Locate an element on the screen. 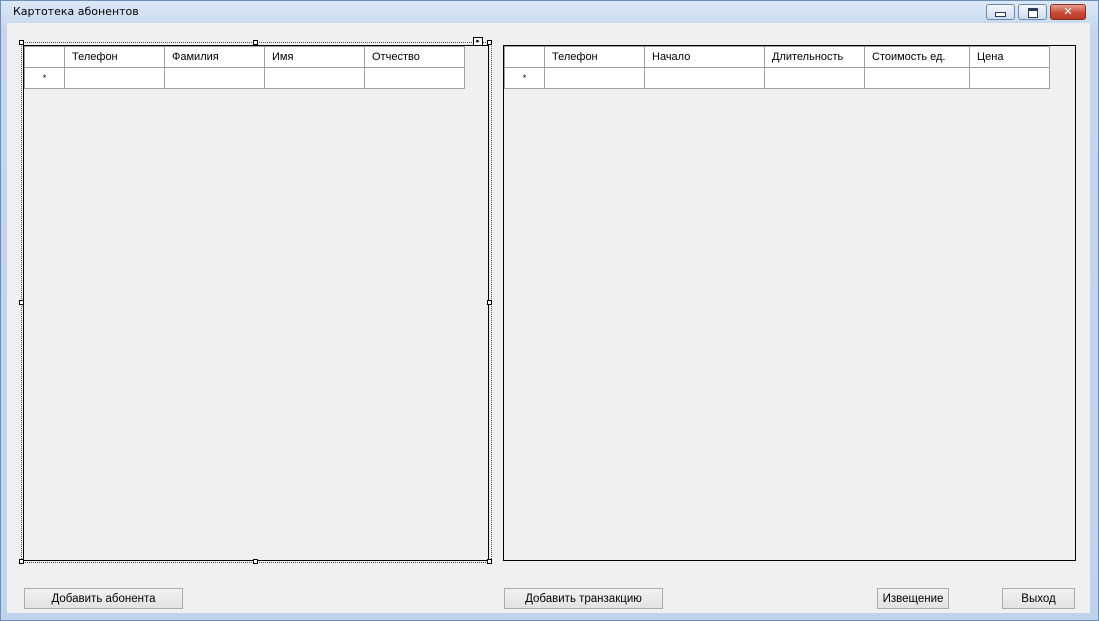 This screenshot has height=621, width=1099. resize-handle-bottom-left is located at coordinates (21, 561).